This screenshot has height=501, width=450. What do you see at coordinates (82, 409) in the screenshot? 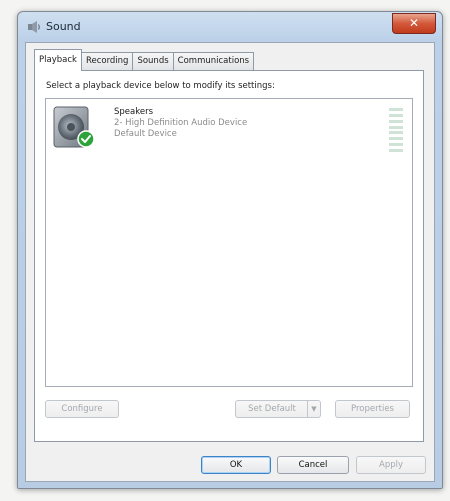
I see `configure-button: Configure` at bounding box center [82, 409].